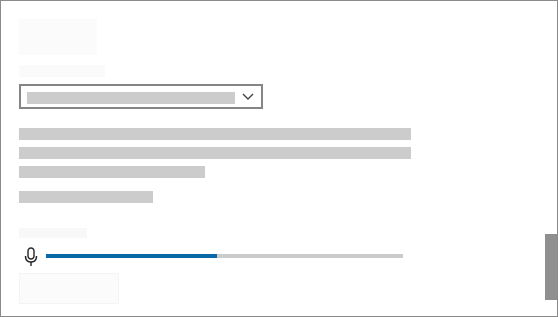 Image resolution: width=558 pixels, height=317 pixels. Describe the element at coordinates (31, 256) in the screenshot. I see `microphone-icon` at that location.